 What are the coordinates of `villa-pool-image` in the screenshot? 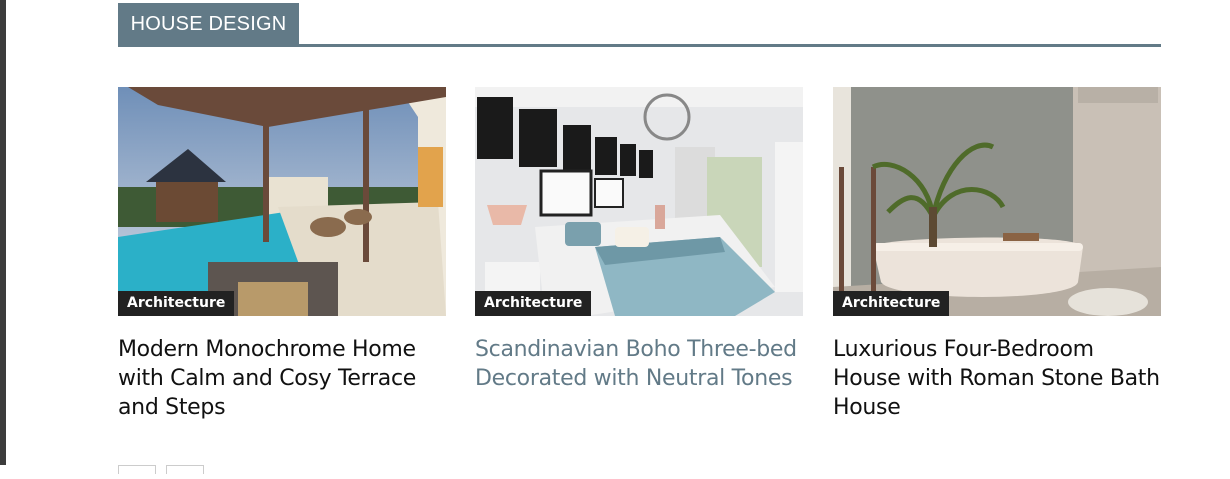 It's located at (282, 201).